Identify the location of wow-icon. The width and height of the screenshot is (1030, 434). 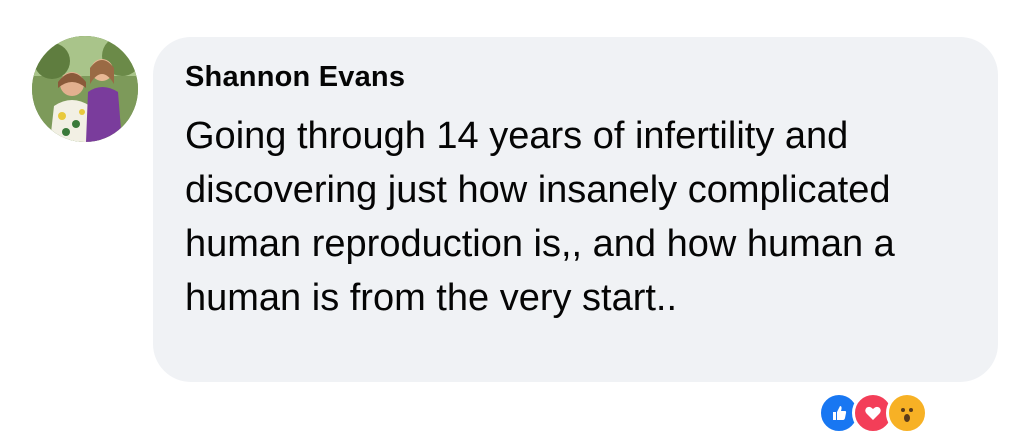
(907, 413).